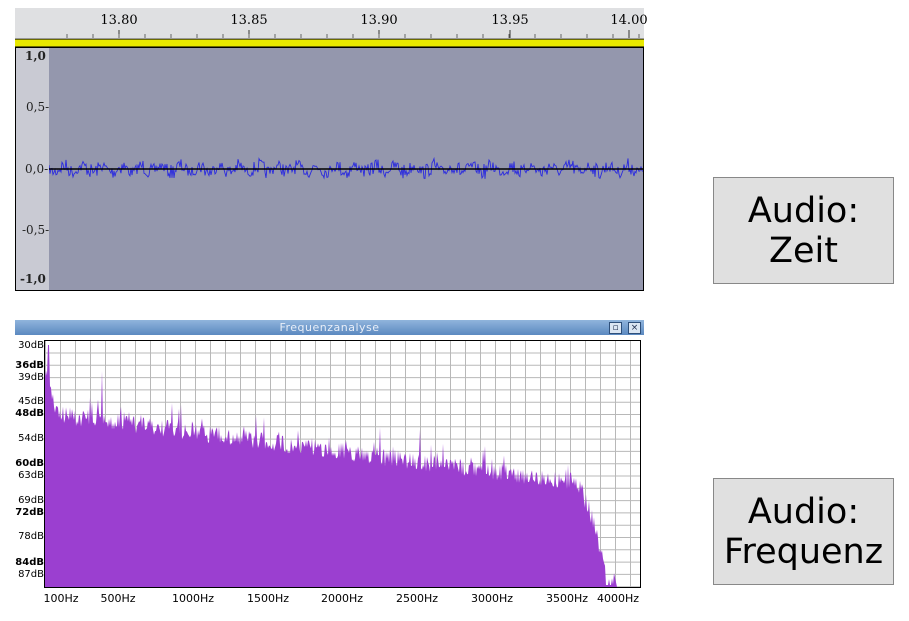 The width and height of the screenshot is (909, 621). What do you see at coordinates (31, 536) in the screenshot?
I see `db-label: 78dB` at bounding box center [31, 536].